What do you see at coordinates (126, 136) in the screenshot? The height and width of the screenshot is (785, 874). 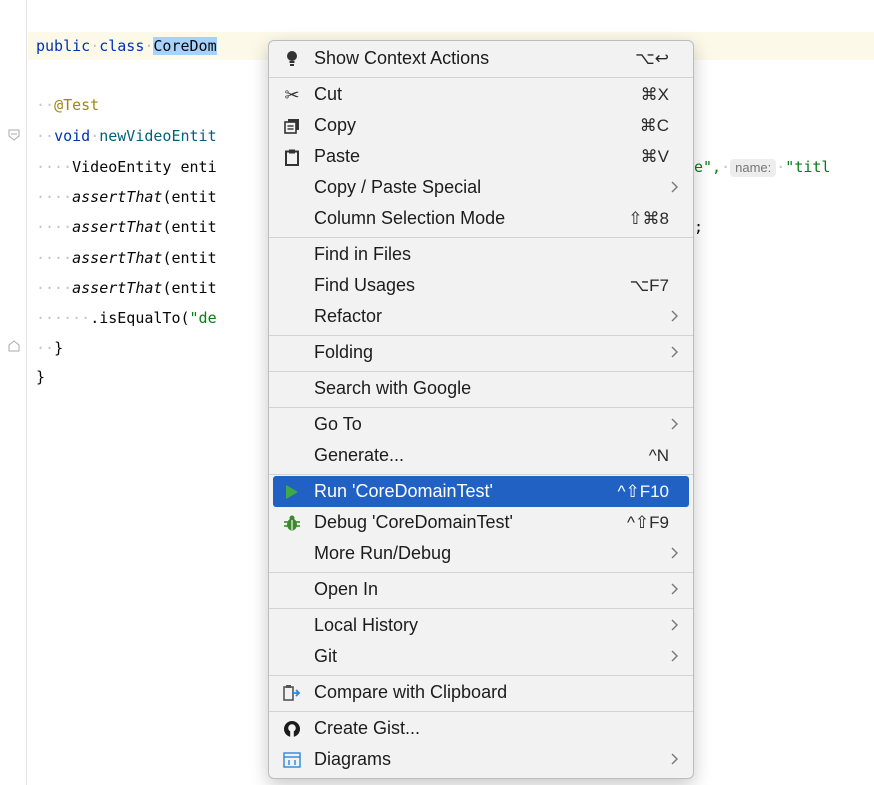 I see `code-line-method: ··void·newVideoEntit` at bounding box center [126, 136].